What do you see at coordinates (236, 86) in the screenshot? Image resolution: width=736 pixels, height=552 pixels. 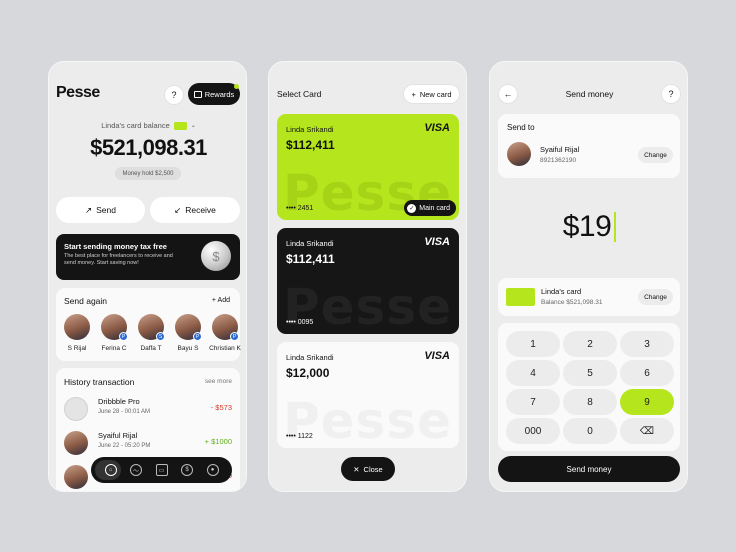 I see `notification-dot` at bounding box center [236, 86].